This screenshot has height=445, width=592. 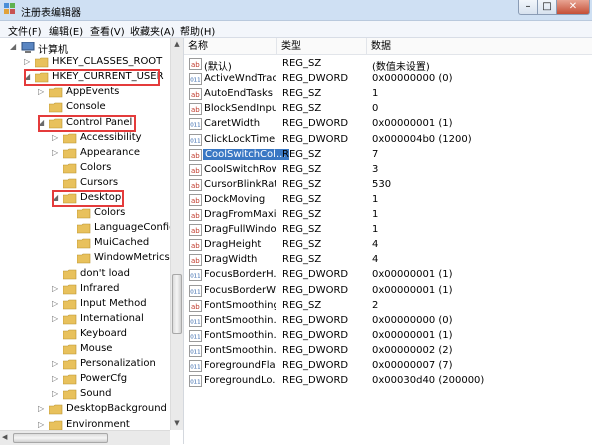 What do you see at coordinates (388, 306) in the screenshot?
I see `value-row: ab FontSmoothing REG_SZ 2` at bounding box center [388, 306].